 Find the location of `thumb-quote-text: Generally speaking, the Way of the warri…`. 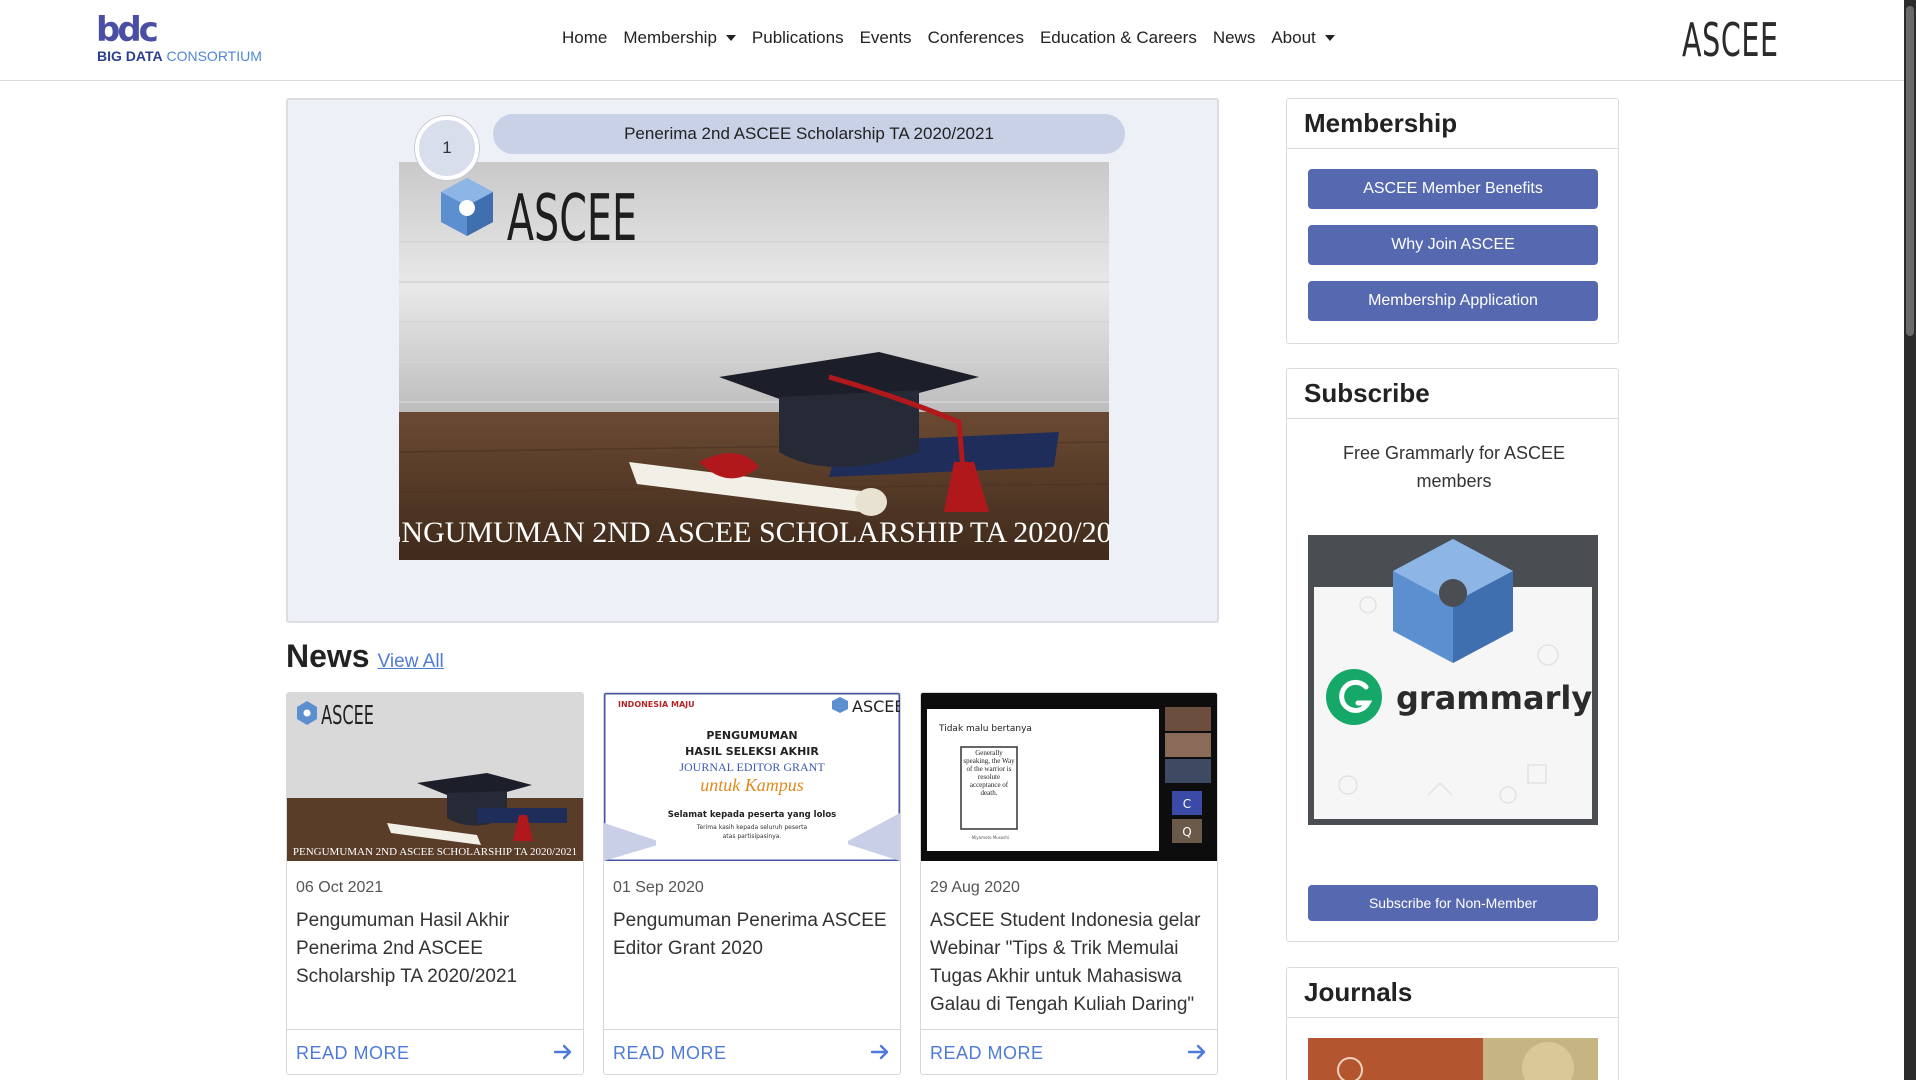

thumb-quote-text: Generally speaking, the Way of the warri… is located at coordinates (989, 773).